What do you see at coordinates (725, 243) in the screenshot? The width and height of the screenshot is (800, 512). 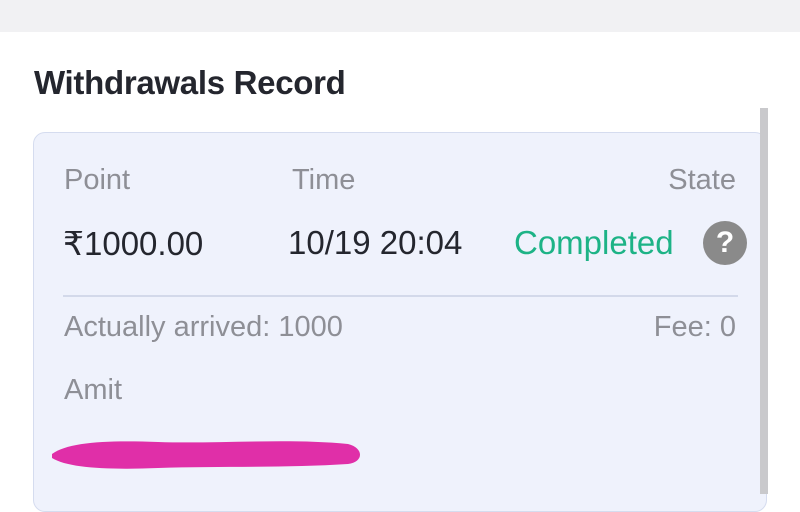 I see `question-mark-icon: ?` at bounding box center [725, 243].